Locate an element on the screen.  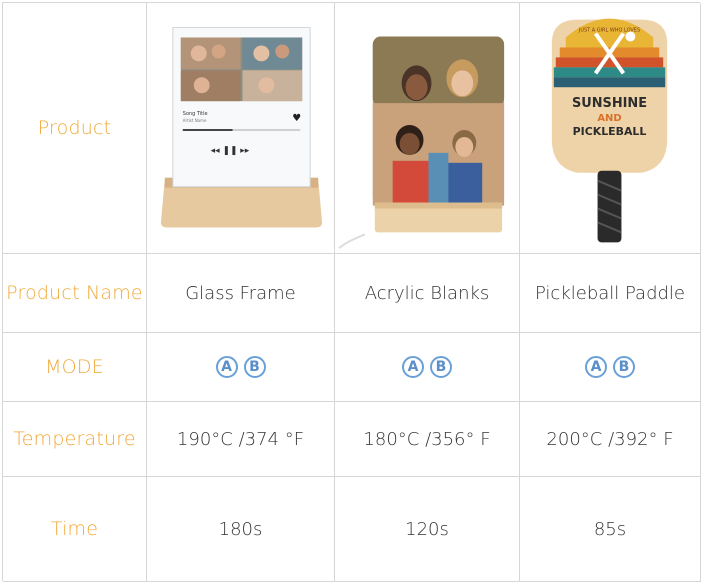
header-product-name: Product Name is located at coordinates (75, 293).